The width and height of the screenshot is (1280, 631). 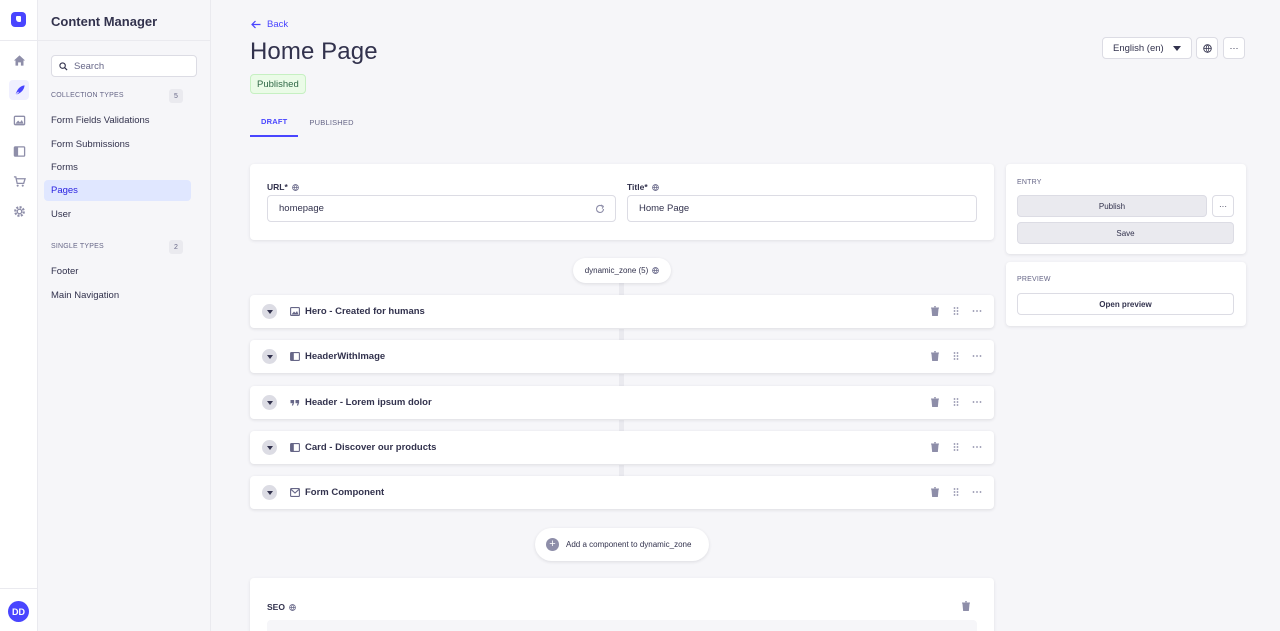 What do you see at coordinates (600, 209) in the screenshot?
I see `refresh-icon` at bounding box center [600, 209].